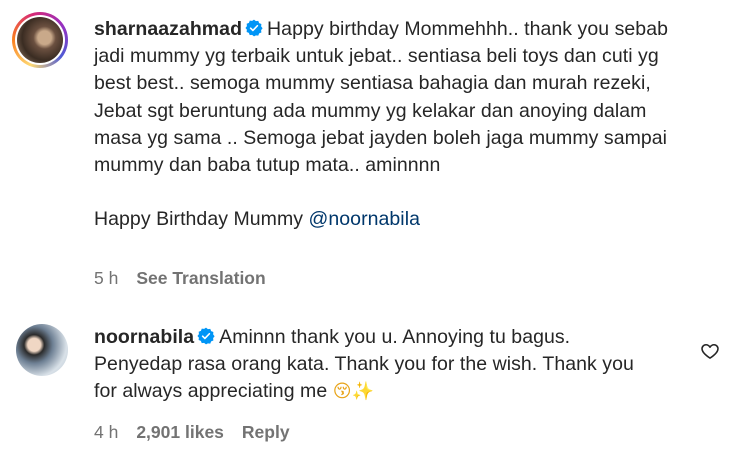 The height and width of the screenshot is (458, 732). What do you see at coordinates (266, 432) in the screenshot?
I see `reply-button: Reply` at bounding box center [266, 432].